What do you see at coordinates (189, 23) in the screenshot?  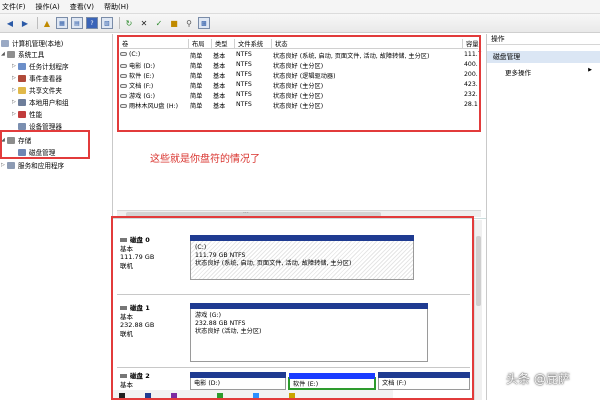 I see `search-icon: ⚲` at bounding box center [189, 23].